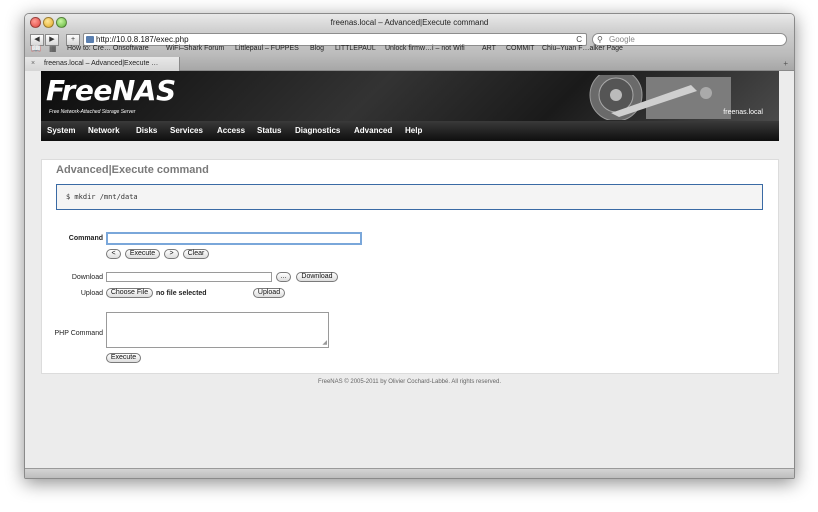 Image resolution: width=818 pixels, height=512 pixels. Describe the element at coordinates (132, 170) in the screenshot. I see `page-title: Advanced|Execute command` at that location.